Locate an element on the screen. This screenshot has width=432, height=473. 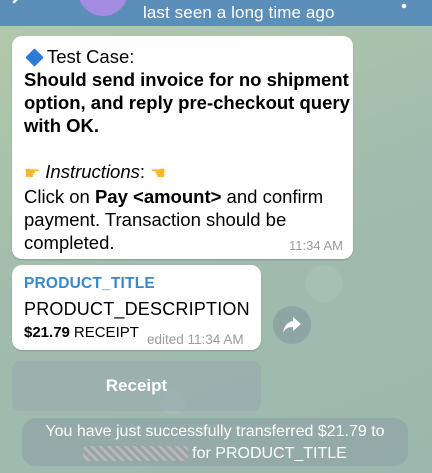
share-button is located at coordinates (292, 325).